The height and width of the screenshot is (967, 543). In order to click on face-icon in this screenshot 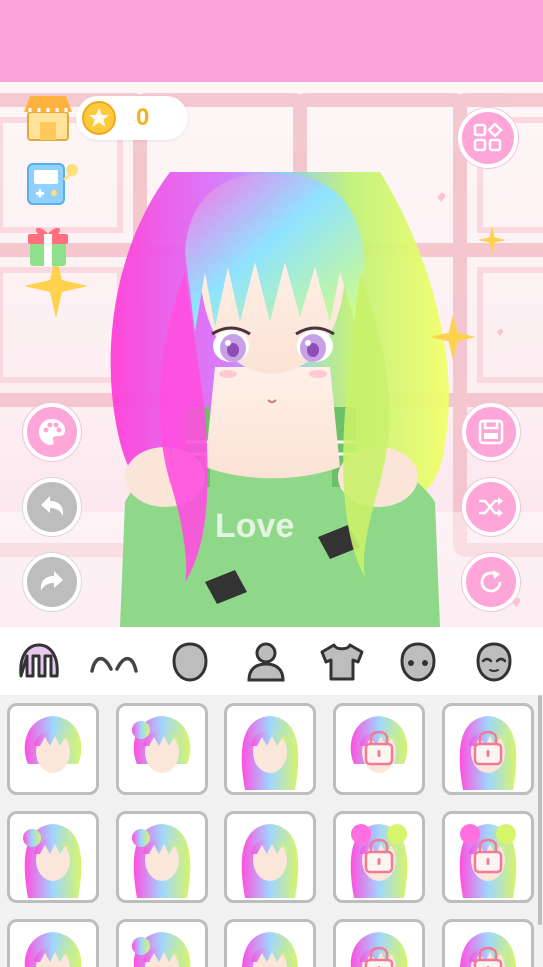, I will do `click(418, 662)`.